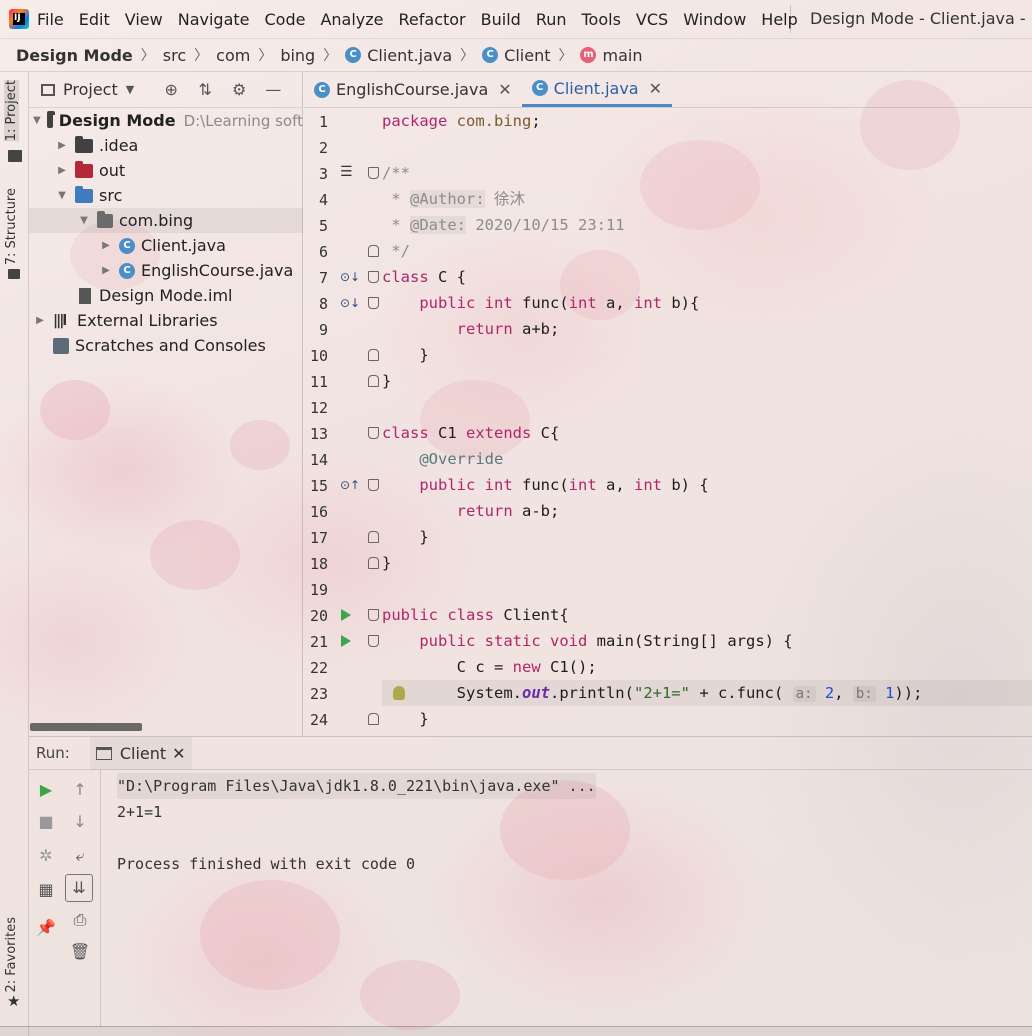 The image size is (1032, 1036). What do you see at coordinates (166, 195) in the screenshot?
I see `tree-item-src: ▼ src` at bounding box center [166, 195].